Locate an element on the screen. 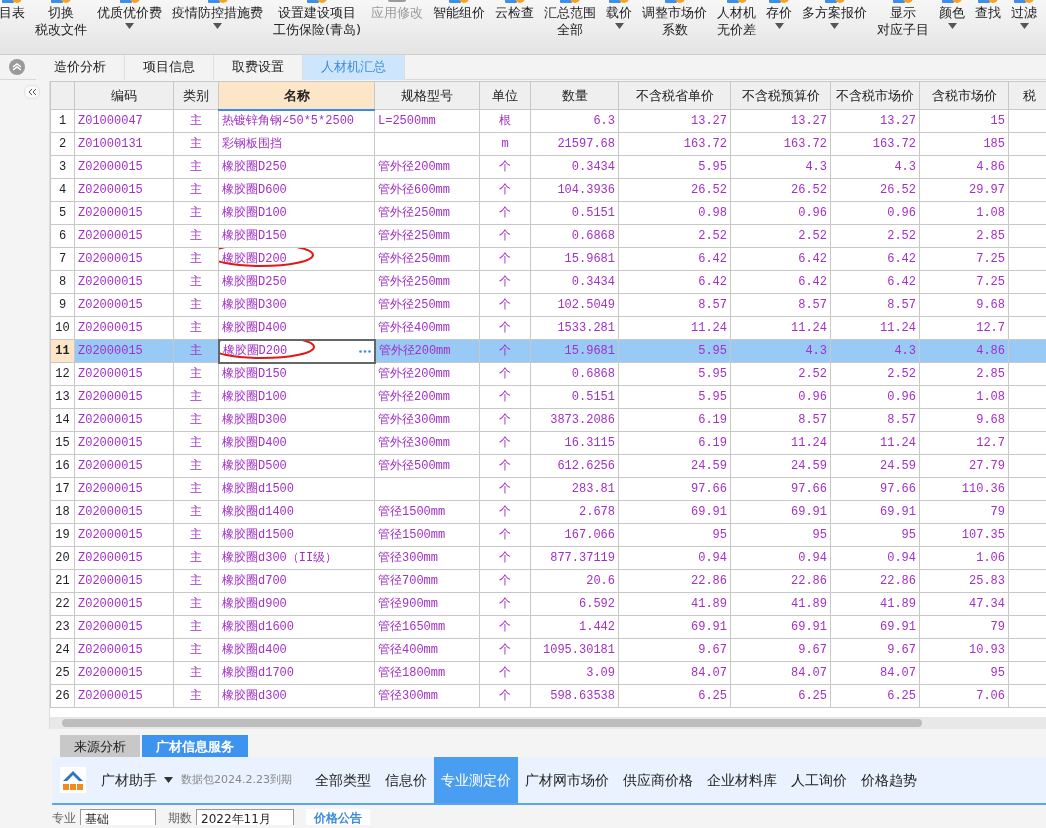 Image resolution: width=1046 pixels, height=828 pixels. column-header: 不含税市场价 is located at coordinates (875, 95).